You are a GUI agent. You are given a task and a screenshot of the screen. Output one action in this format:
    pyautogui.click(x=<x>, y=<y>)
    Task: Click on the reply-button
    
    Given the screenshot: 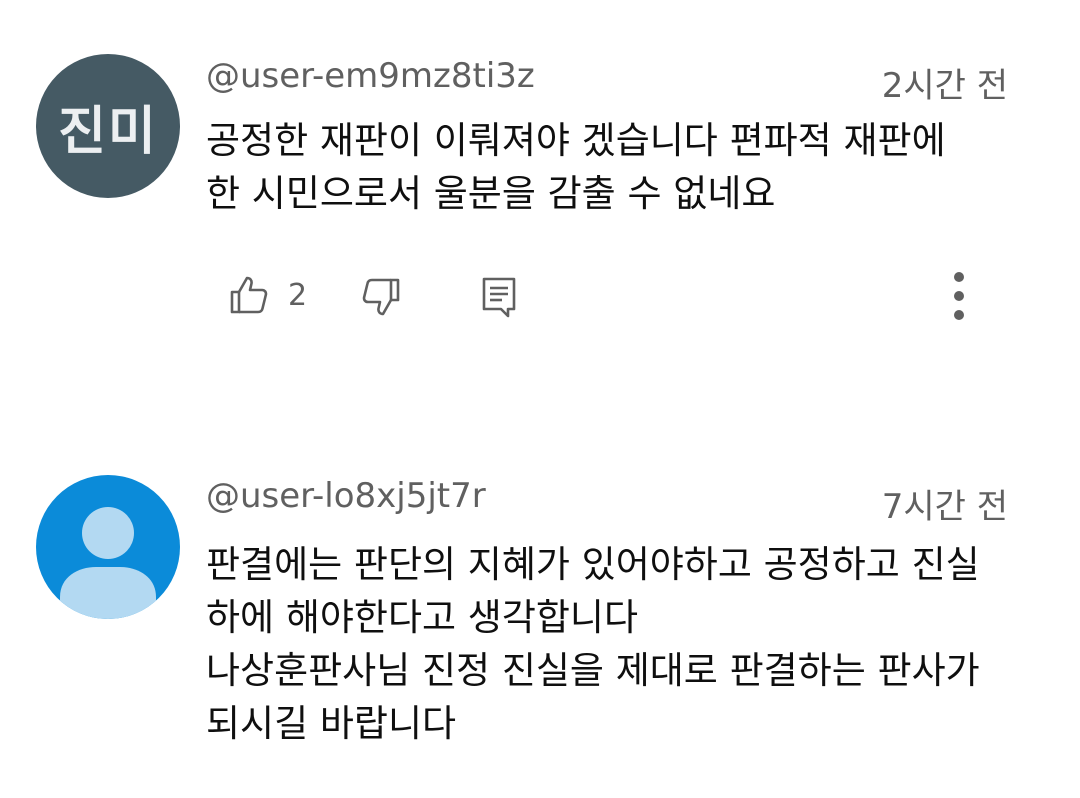 What is the action you would take?
    pyautogui.click(x=500, y=297)
    